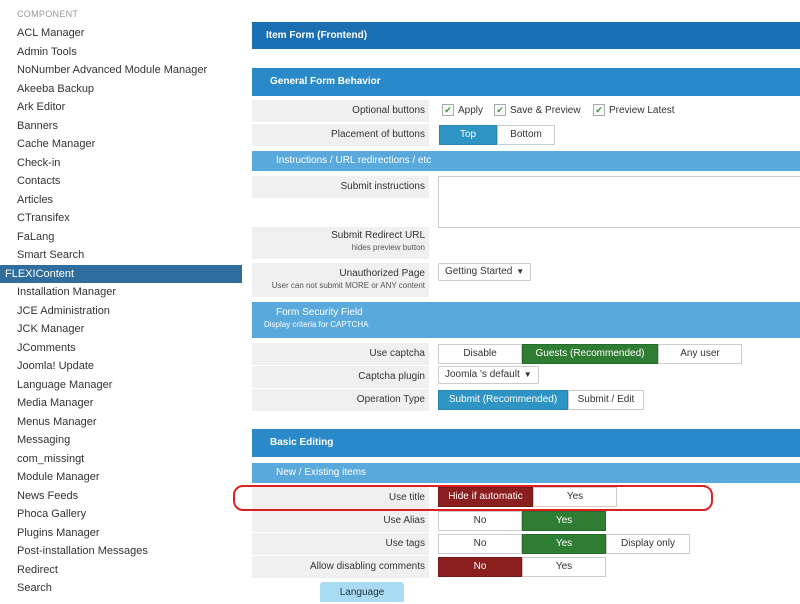  Describe the element at coordinates (482, 374) in the screenshot. I see `captcha-plugin-value: Joomla 's default` at that location.